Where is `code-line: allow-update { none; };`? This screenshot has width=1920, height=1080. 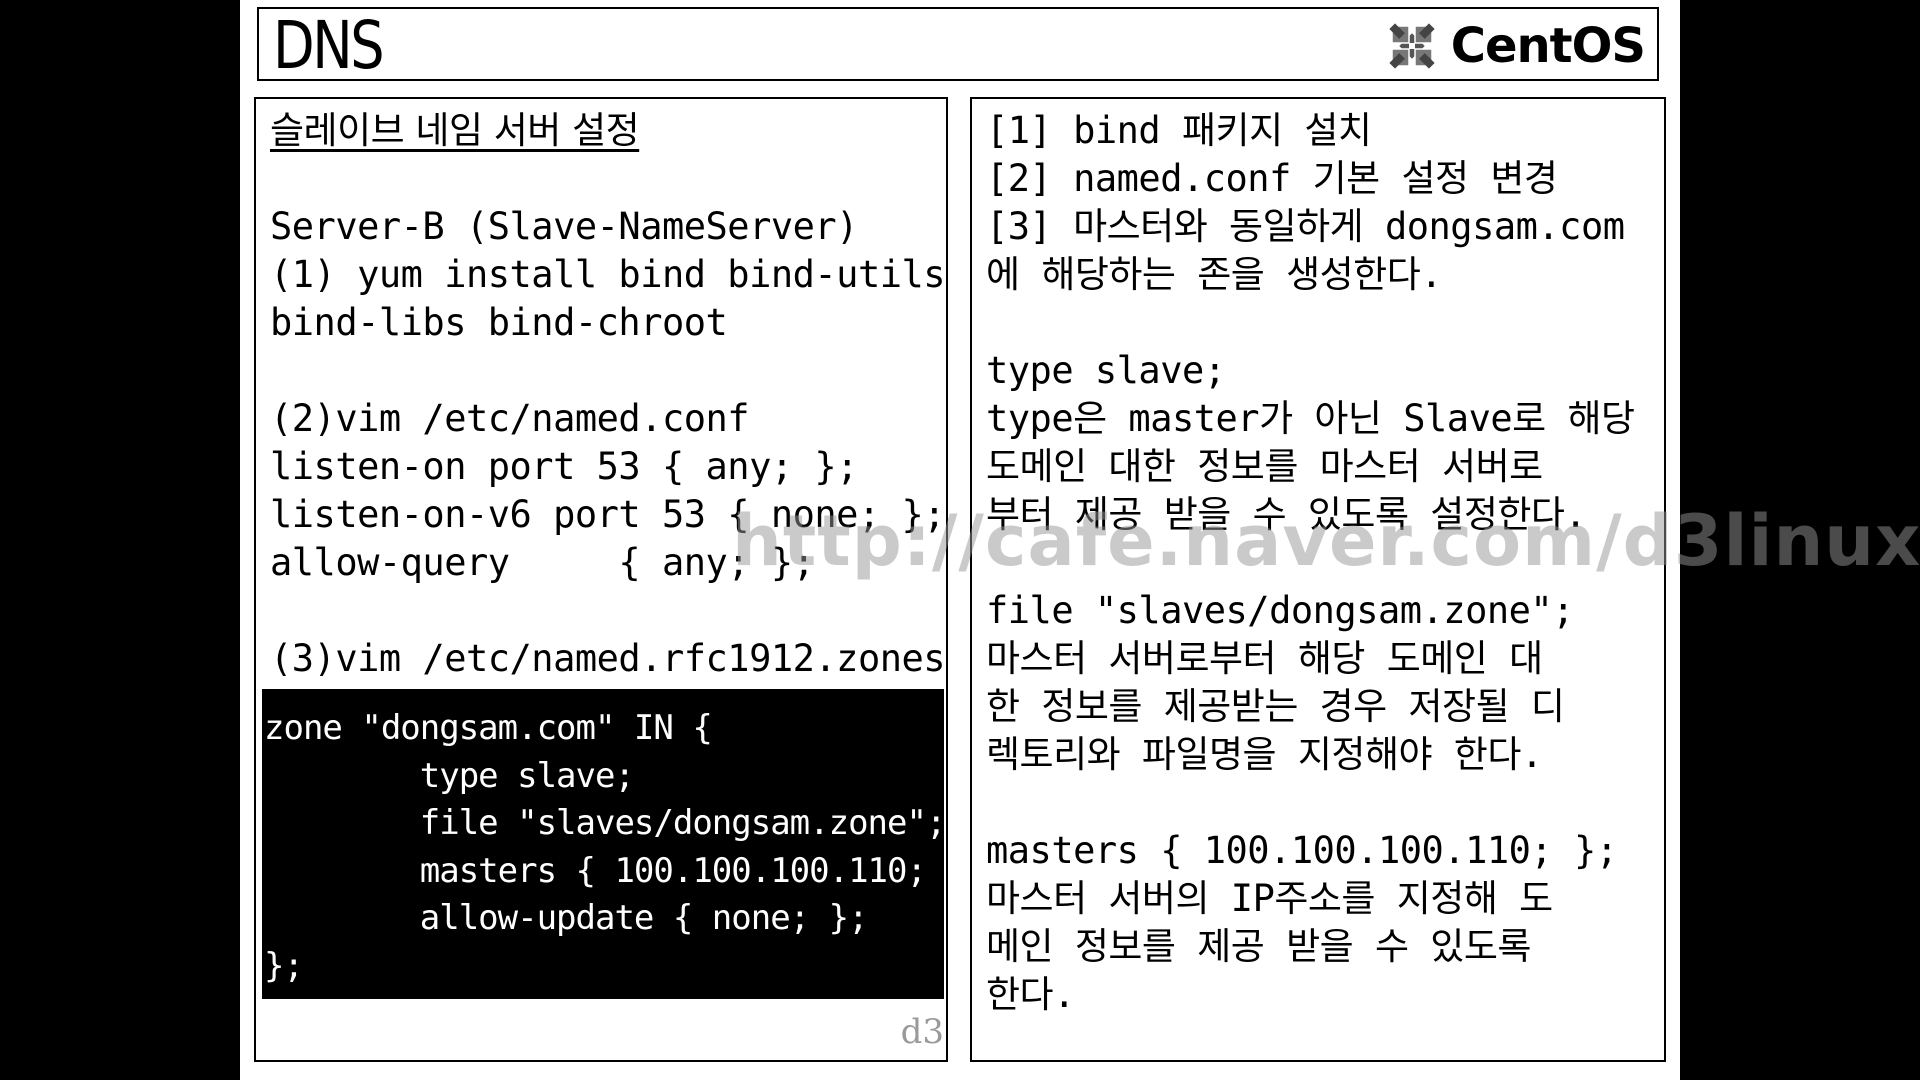 code-line: allow-update { none; }; is located at coordinates (566, 918).